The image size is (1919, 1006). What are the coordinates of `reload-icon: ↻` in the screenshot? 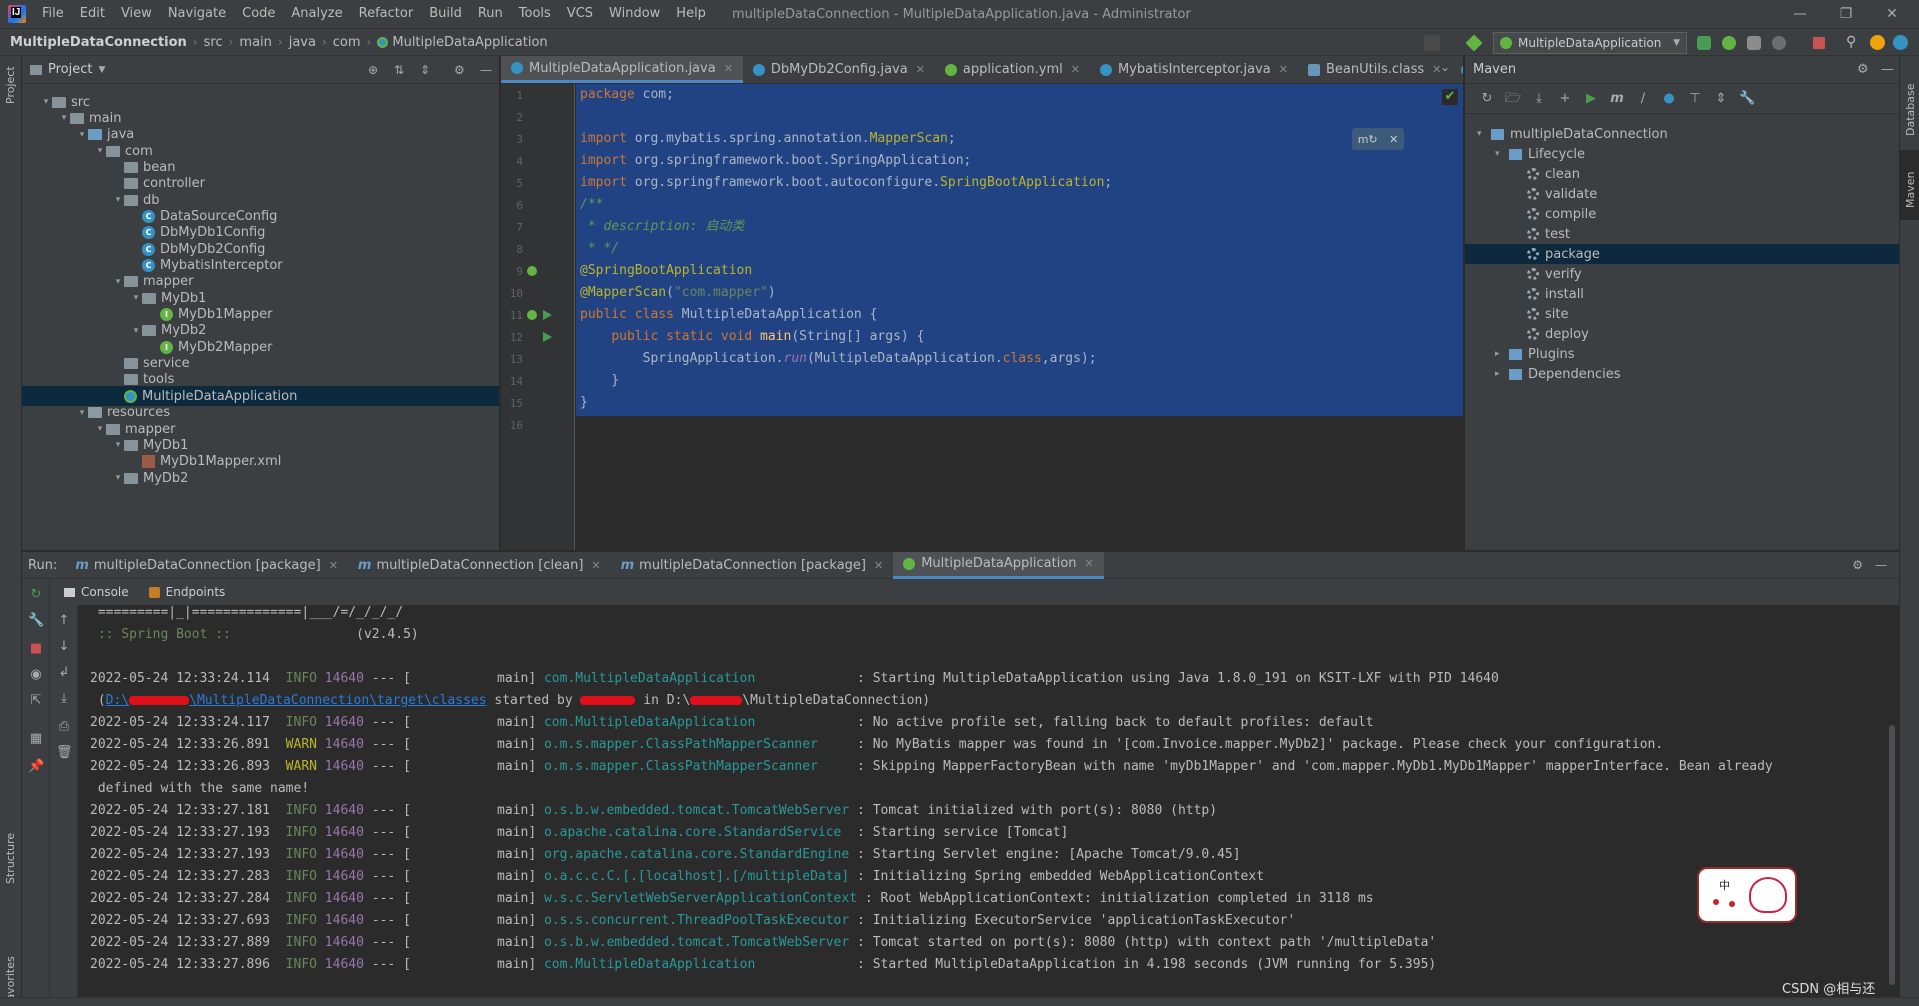 It's located at (1487, 99).